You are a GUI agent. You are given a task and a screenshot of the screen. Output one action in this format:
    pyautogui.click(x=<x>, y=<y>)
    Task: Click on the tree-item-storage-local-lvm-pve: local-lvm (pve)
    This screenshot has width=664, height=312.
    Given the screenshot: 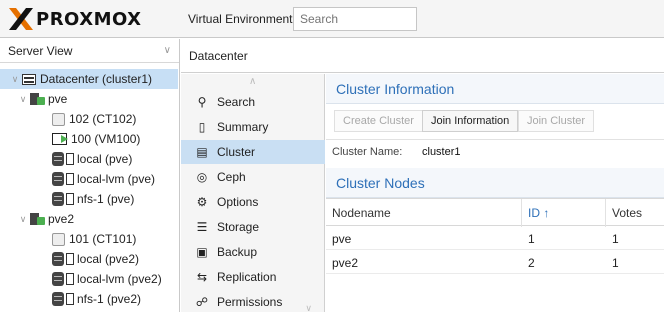 What is the action you would take?
    pyautogui.click(x=103, y=179)
    